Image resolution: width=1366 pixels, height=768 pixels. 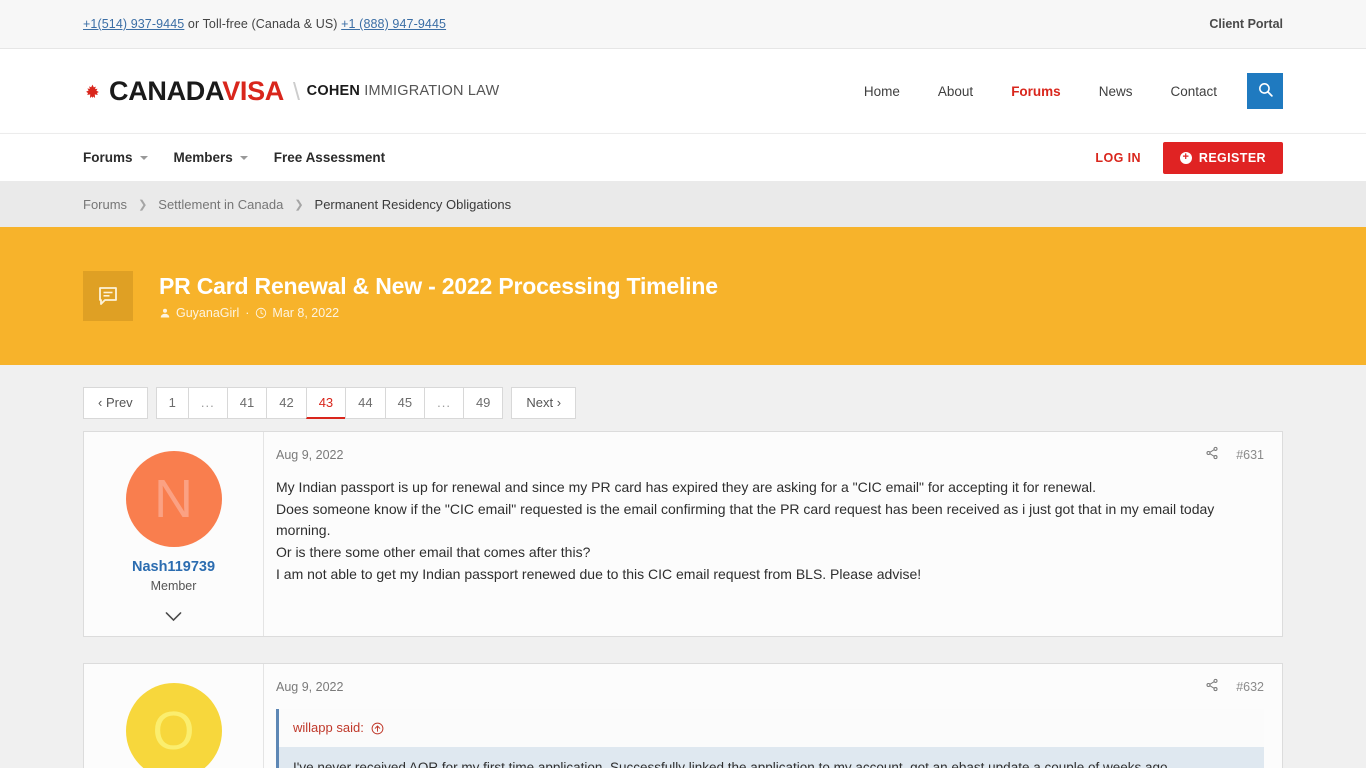 I want to click on post-author-sidebar: N Nash119739 Member, so click(x=174, y=534).